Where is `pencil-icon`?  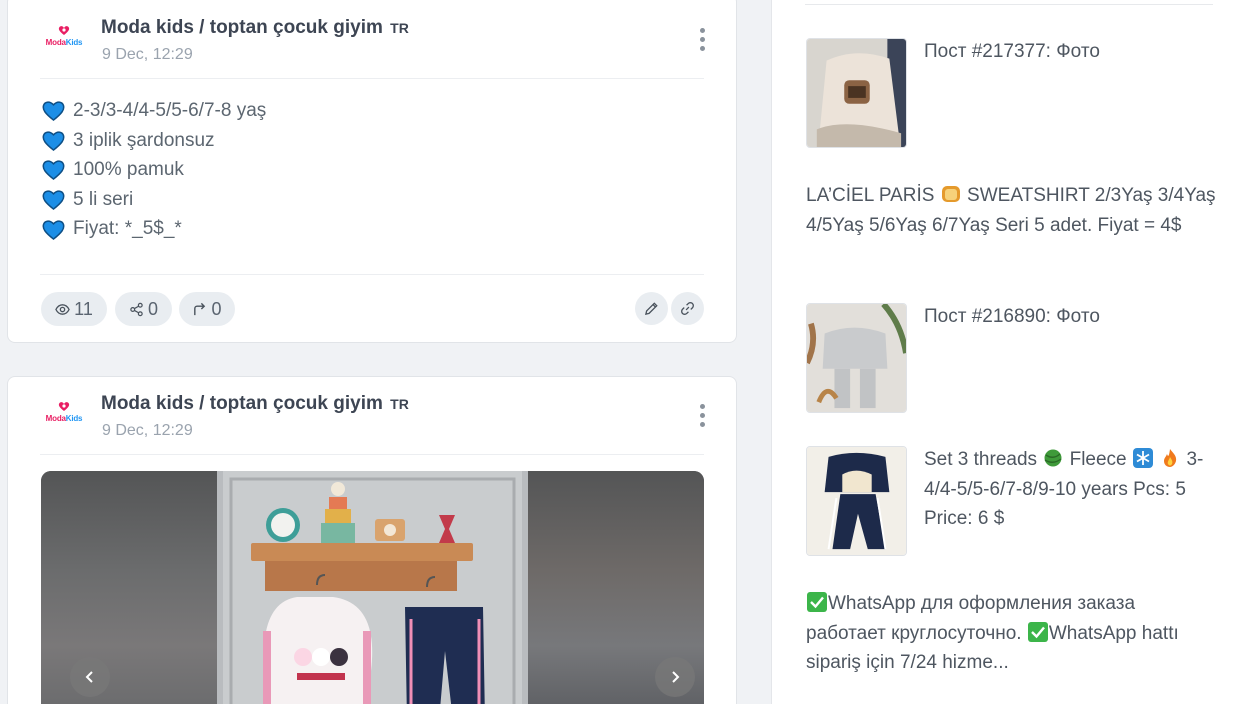
pencil-icon is located at coordinates (651, 309).